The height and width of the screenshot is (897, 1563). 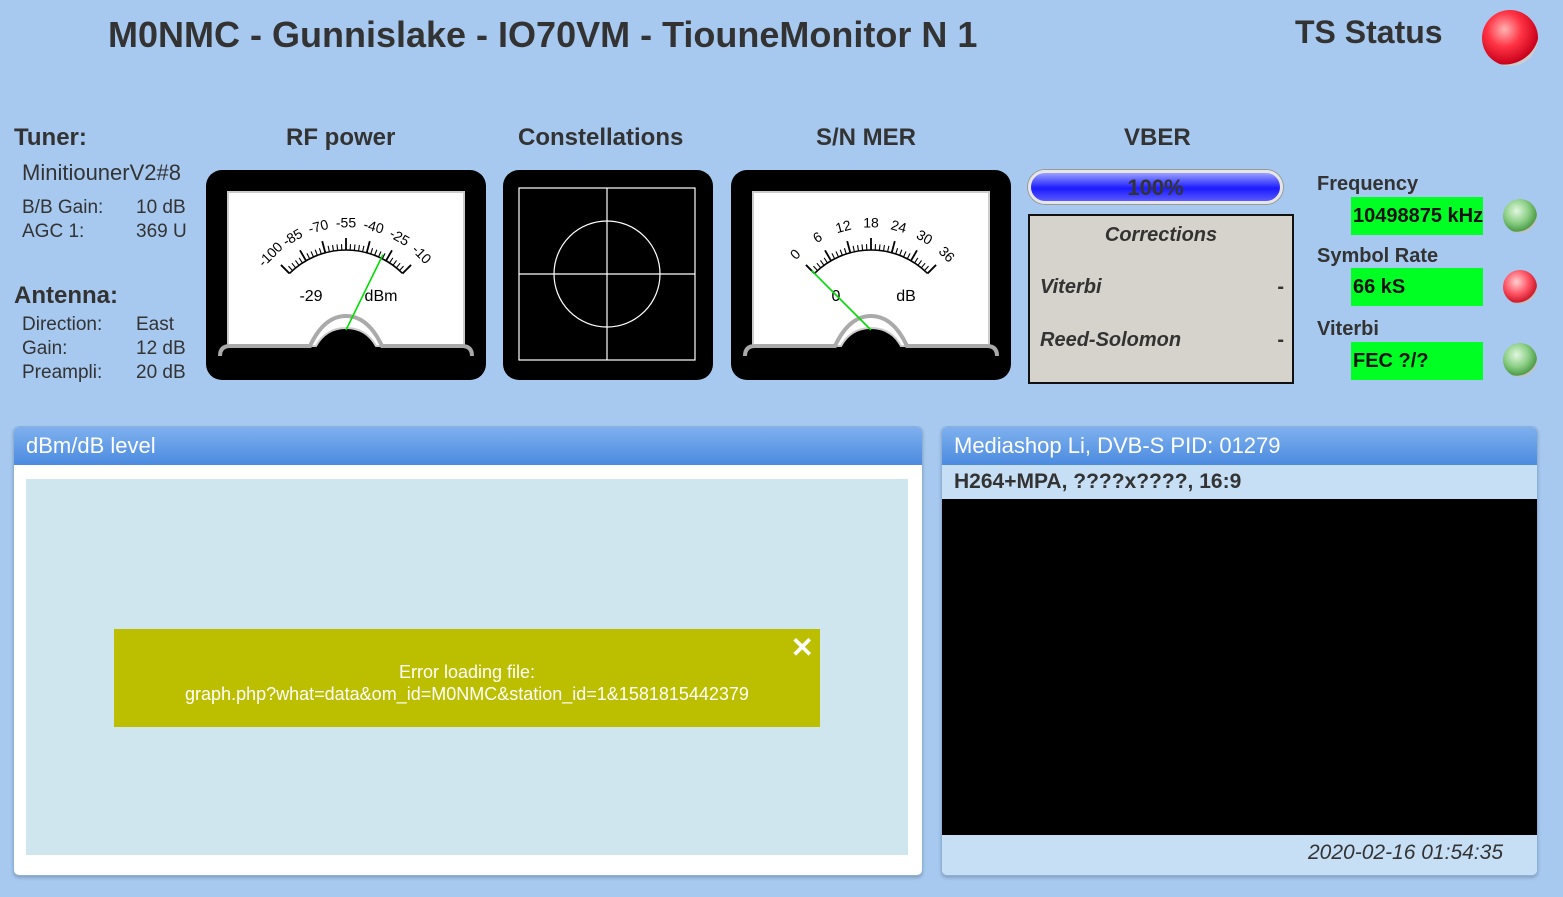 I want to click on antenna-gain-value: 12 dB, so click(x=161, y=348).